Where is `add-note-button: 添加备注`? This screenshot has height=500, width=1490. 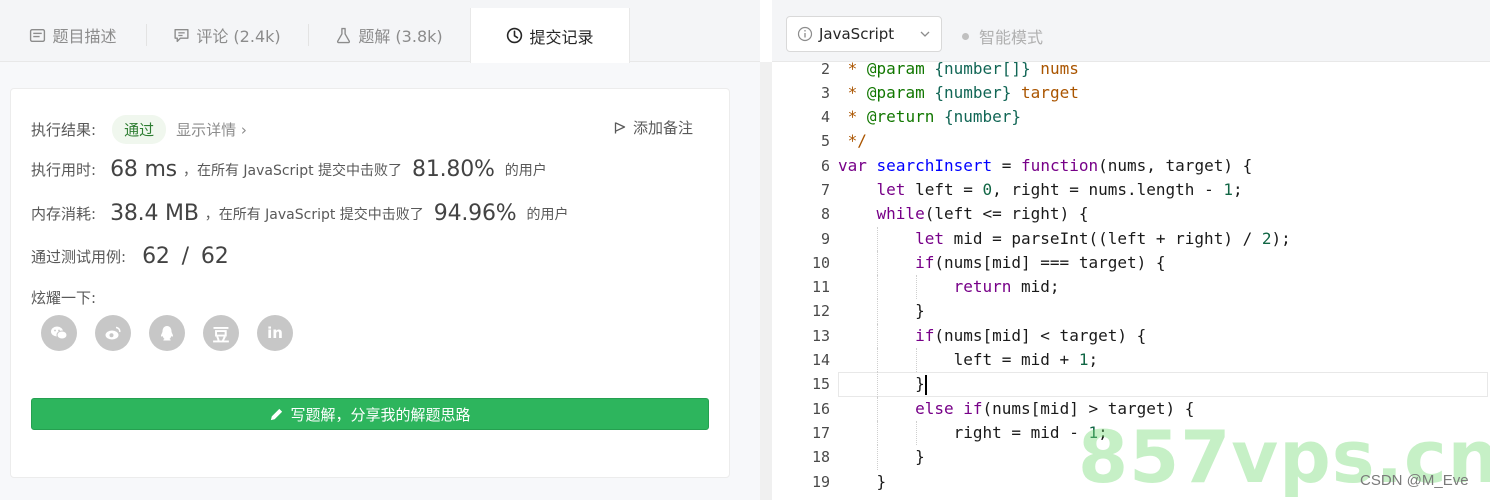
add-note-button: 添加备注 is located at coordinates (653, 127).